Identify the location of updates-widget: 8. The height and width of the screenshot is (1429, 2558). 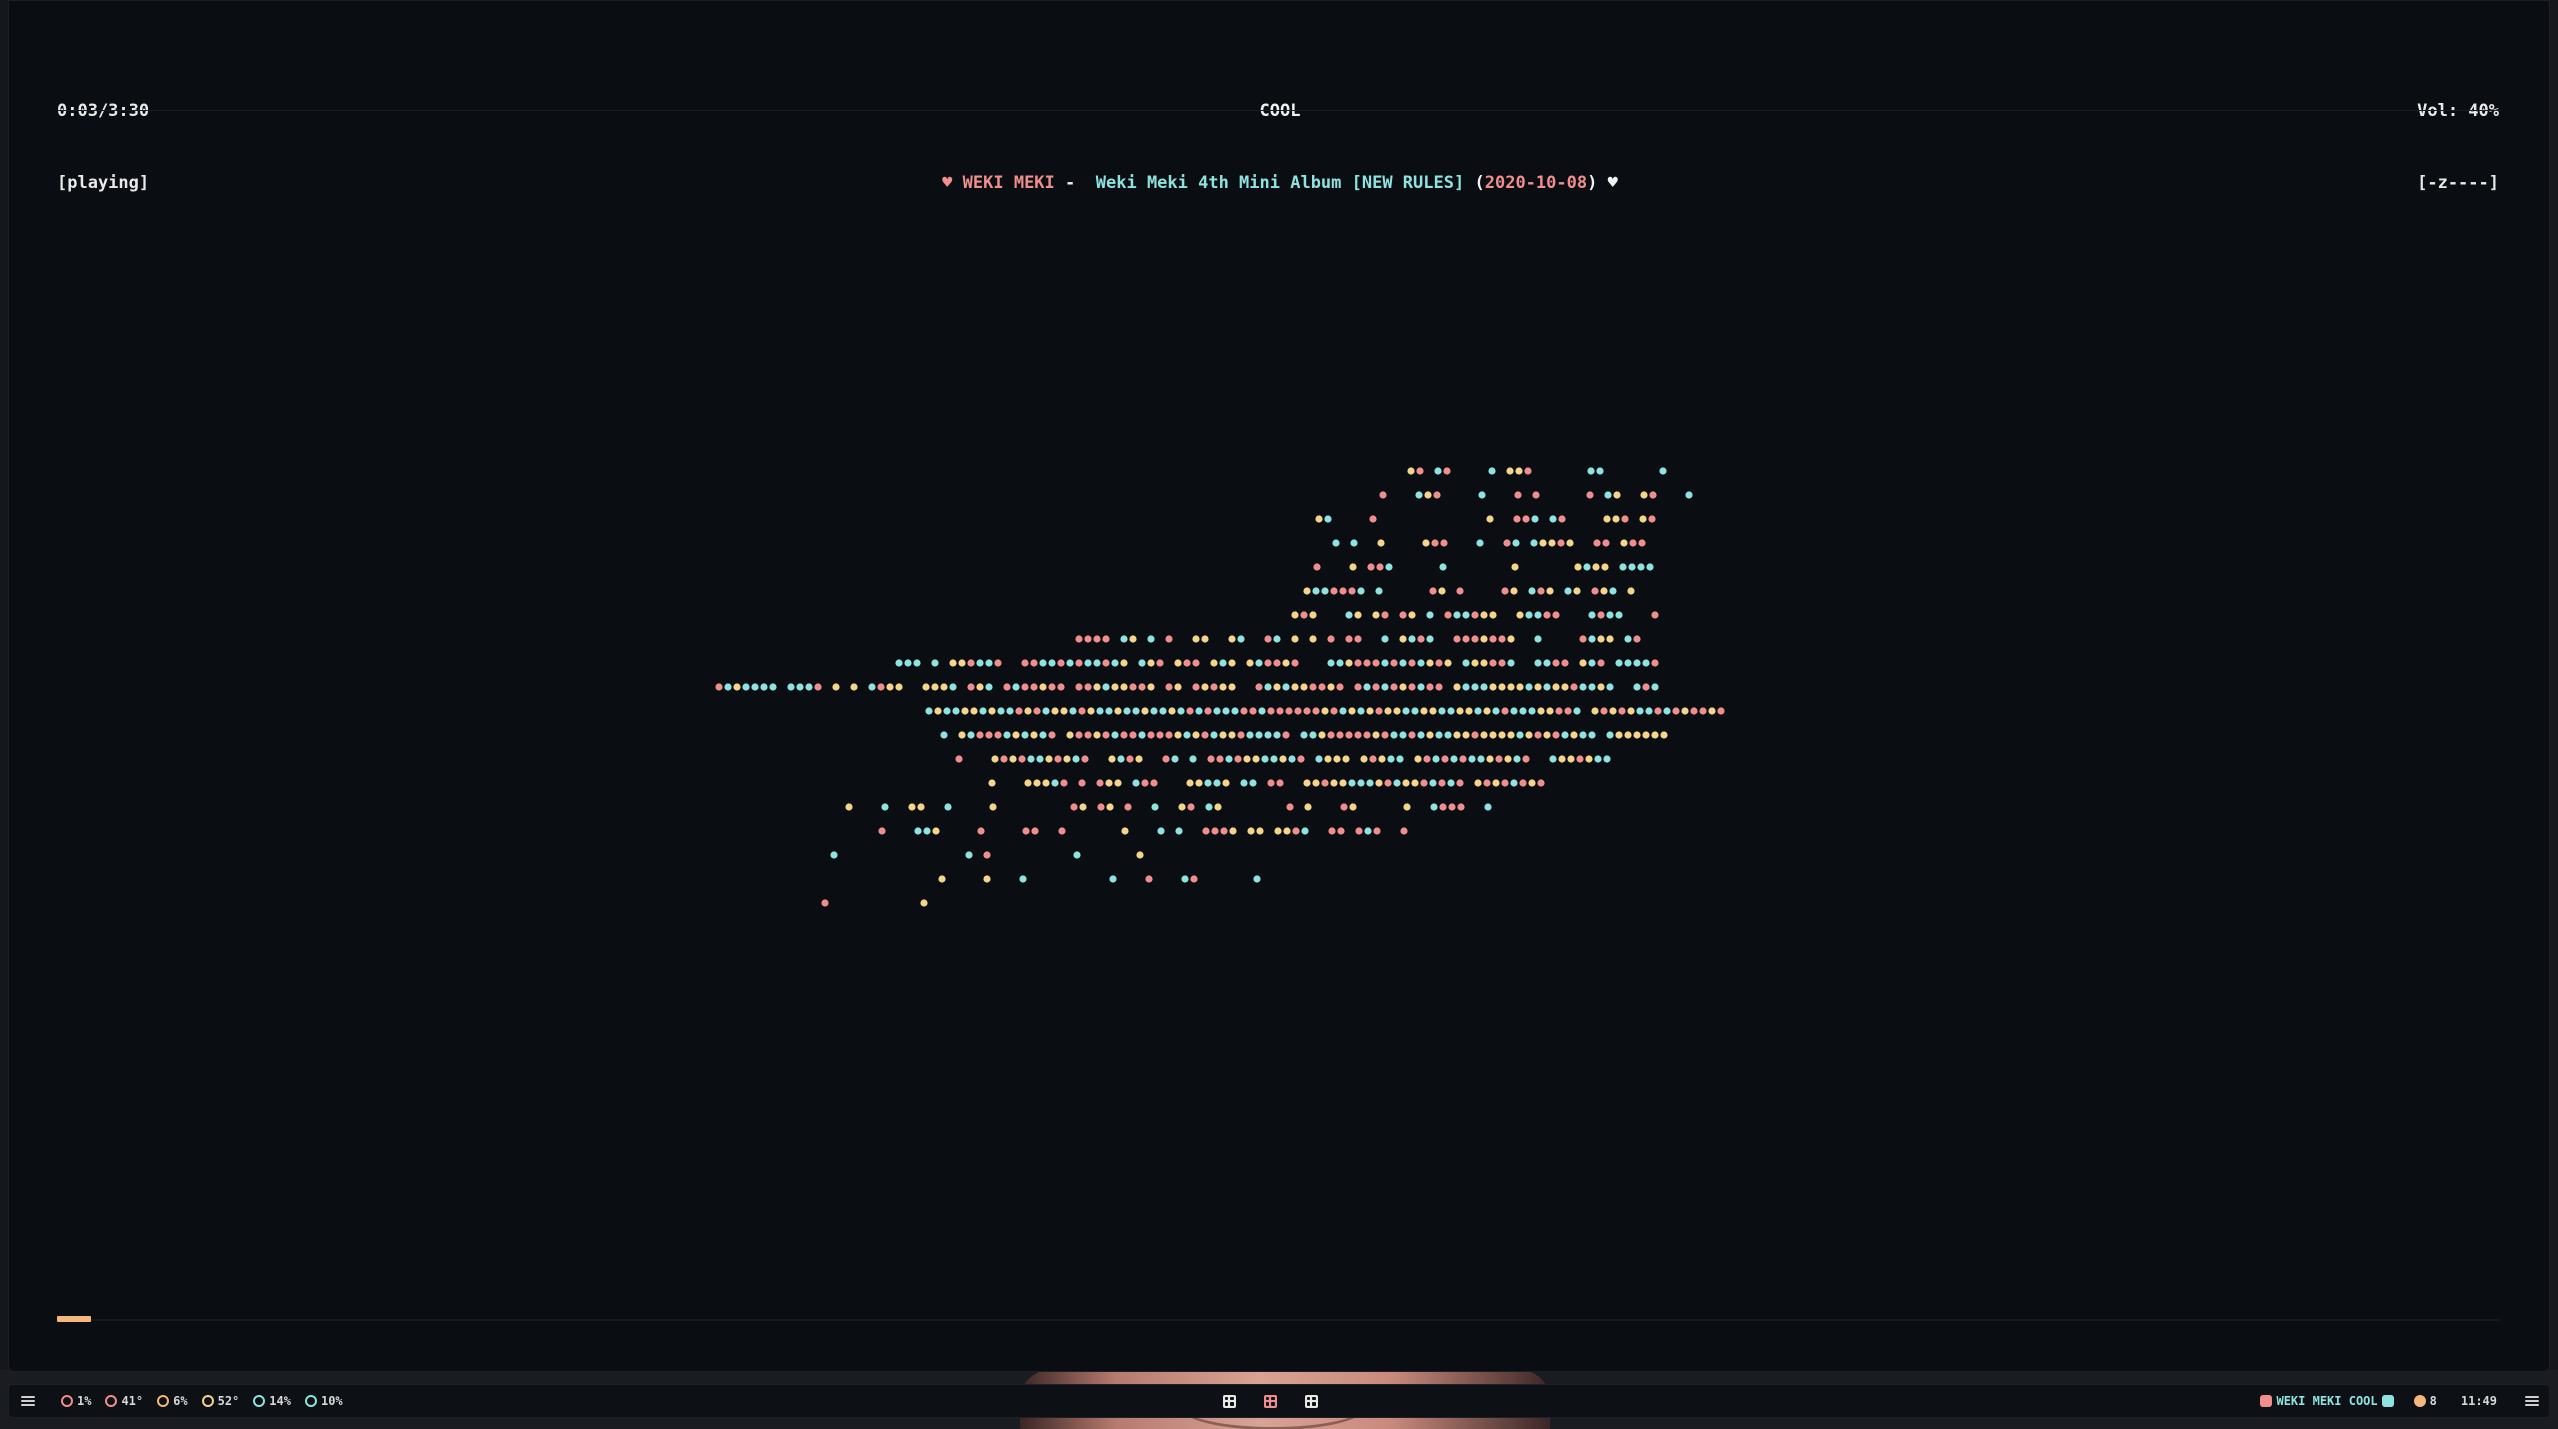
(2425, 1401).